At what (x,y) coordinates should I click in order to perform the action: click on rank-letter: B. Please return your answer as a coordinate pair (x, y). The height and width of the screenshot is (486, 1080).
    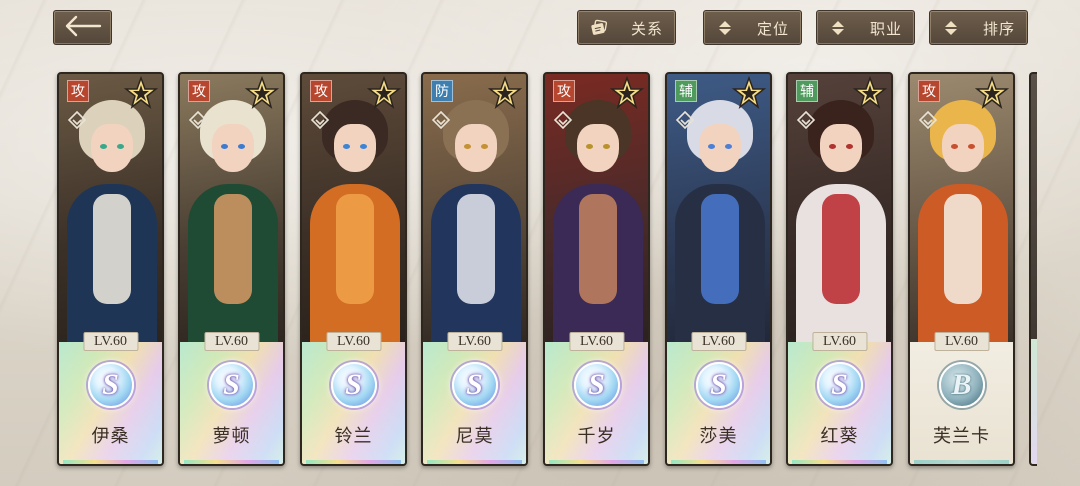
    Looking at the image, I should click on (961, 384).